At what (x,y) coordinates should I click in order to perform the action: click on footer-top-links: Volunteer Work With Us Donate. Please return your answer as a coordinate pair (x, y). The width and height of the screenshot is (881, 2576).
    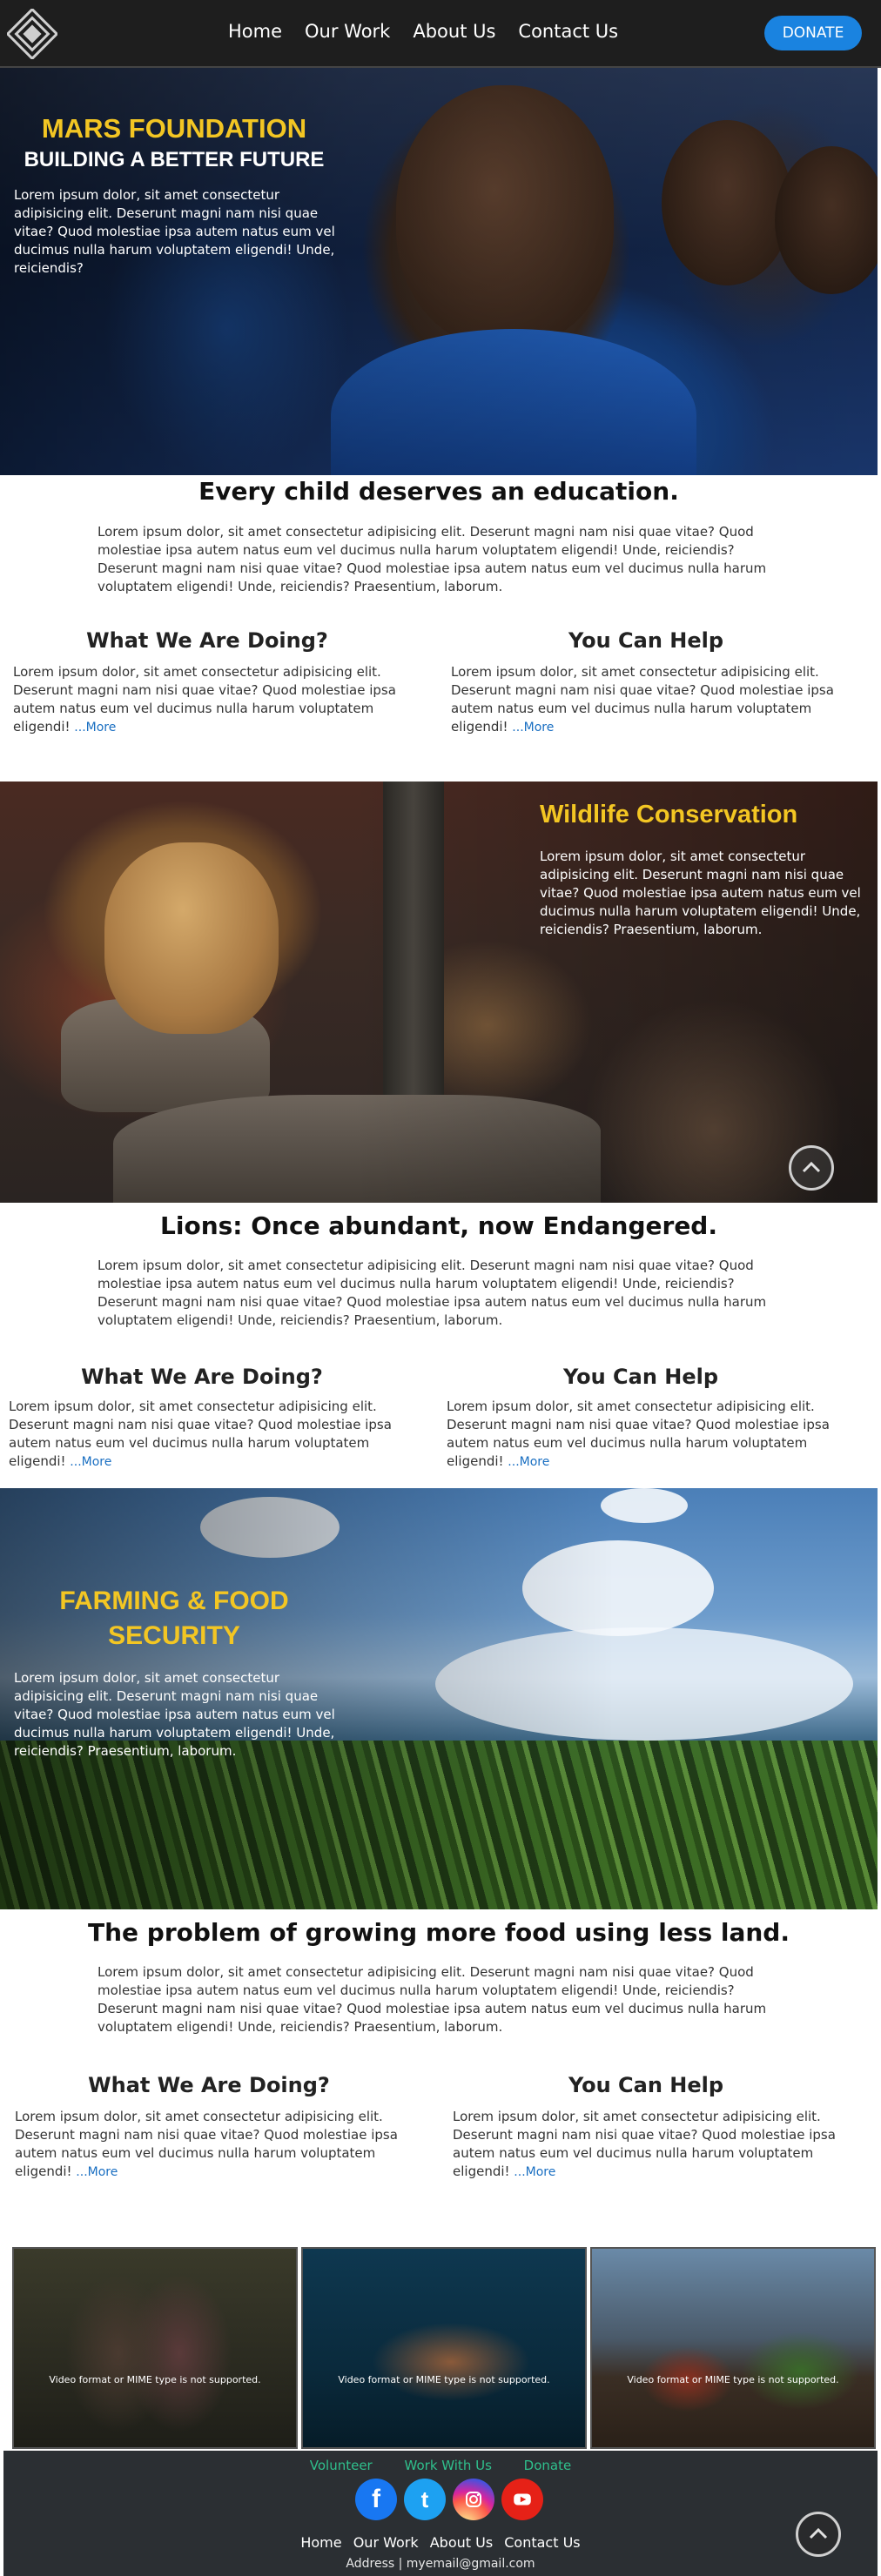
    Looking at the image, I should click on (441, 2465).